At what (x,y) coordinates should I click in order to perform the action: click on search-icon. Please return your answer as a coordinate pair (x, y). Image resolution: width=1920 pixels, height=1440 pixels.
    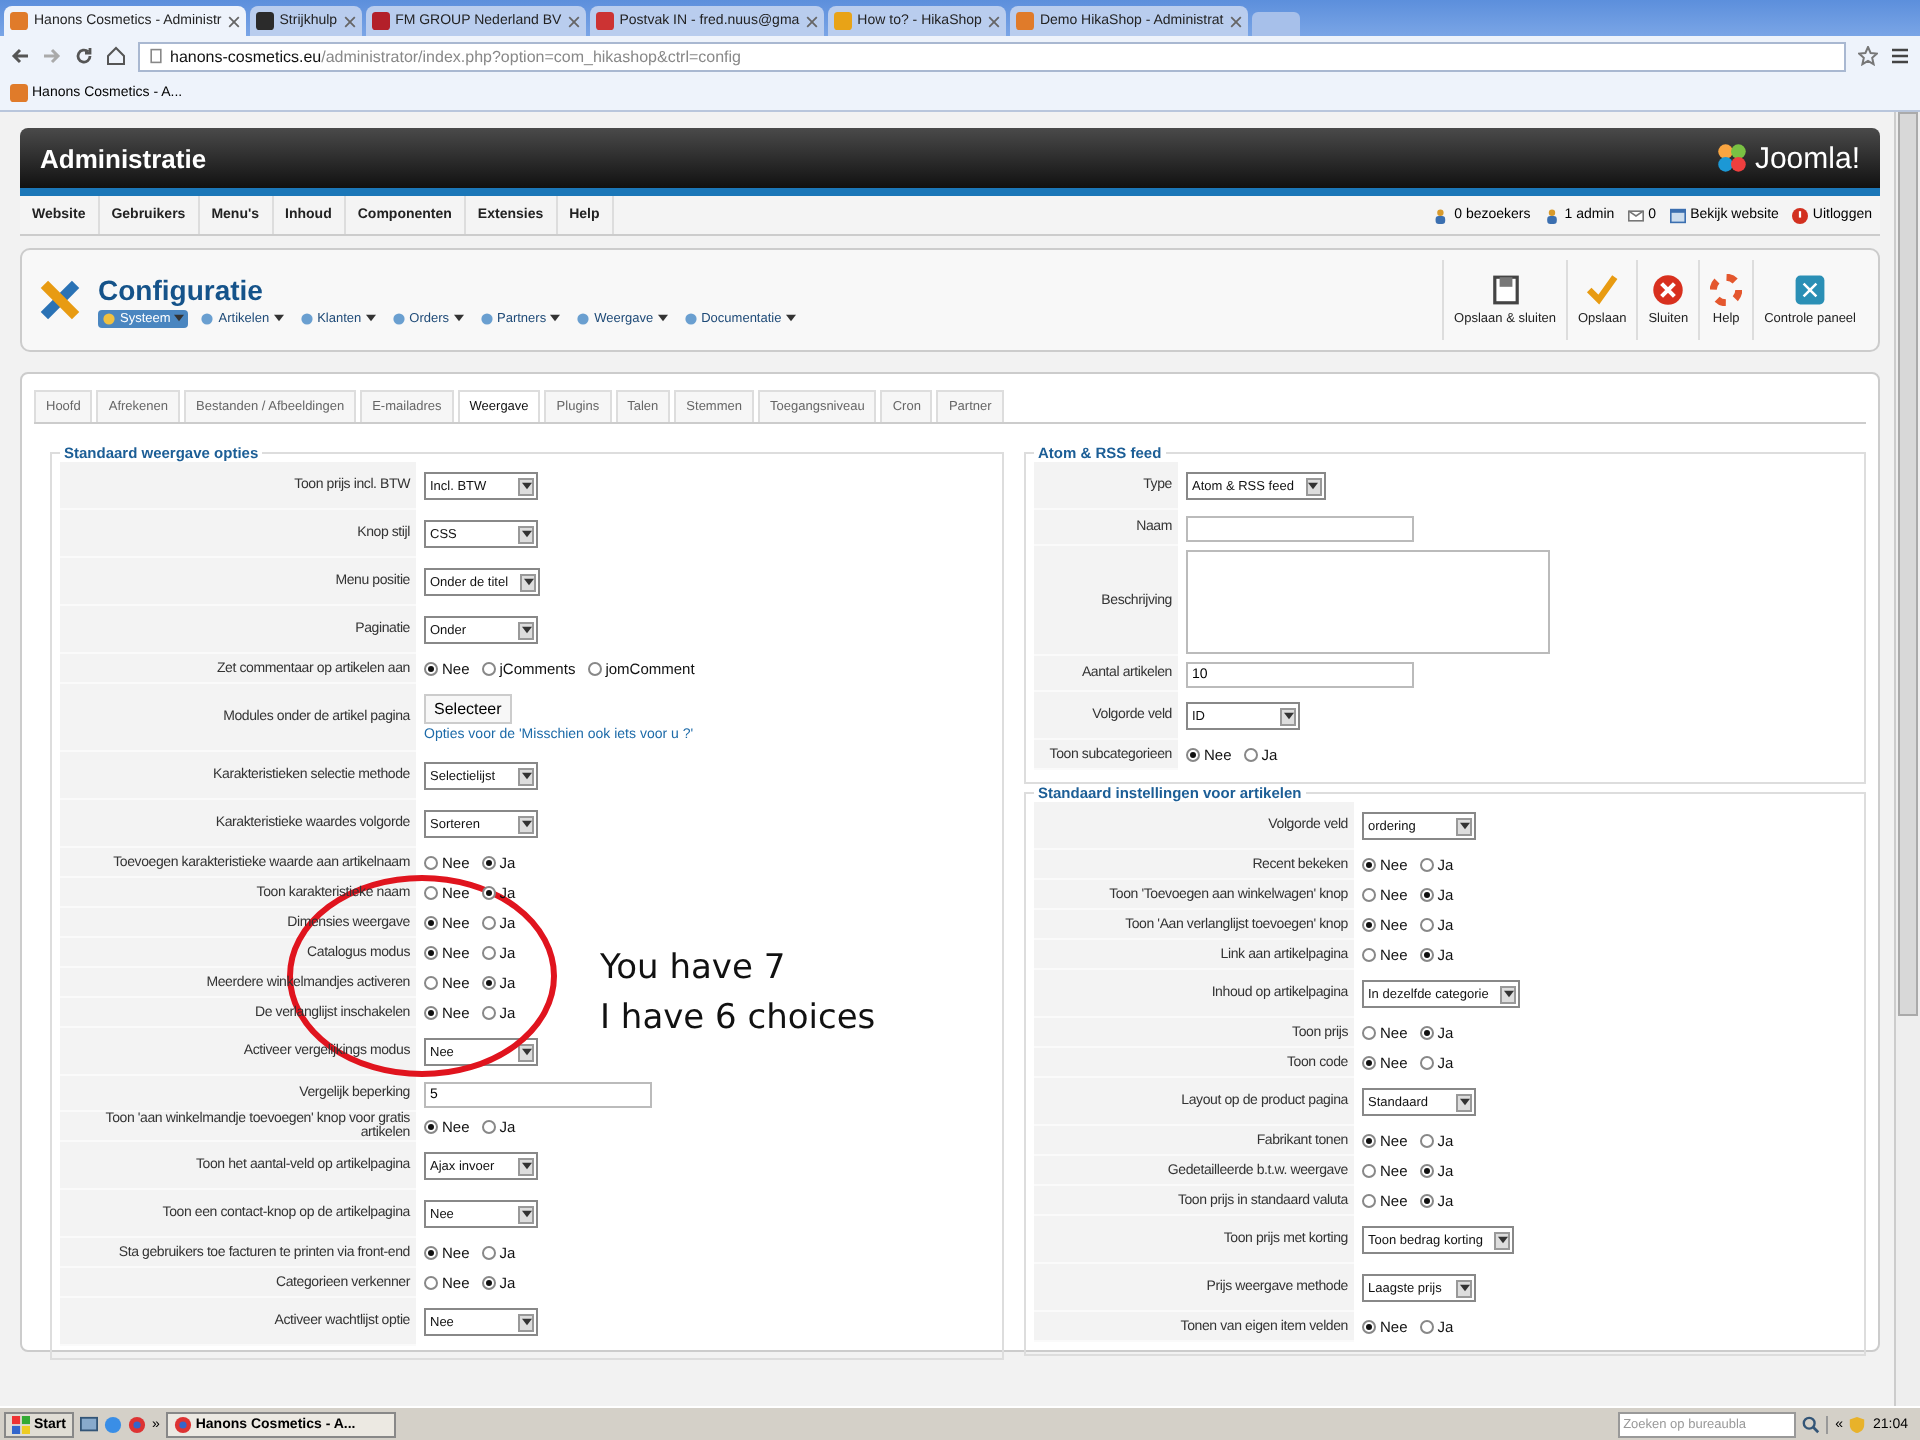
    Looking at the image, I should click on (1810, 1424).